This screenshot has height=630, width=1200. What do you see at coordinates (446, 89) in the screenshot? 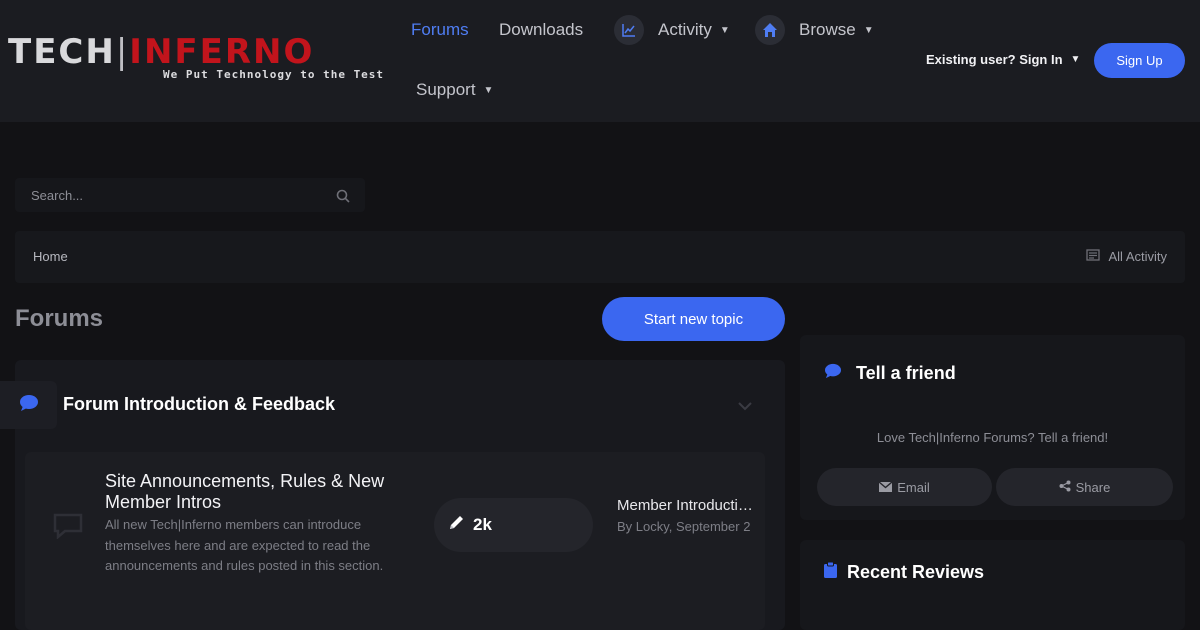
I see `nav-support-label: Support` at bounding box center [446, 89].